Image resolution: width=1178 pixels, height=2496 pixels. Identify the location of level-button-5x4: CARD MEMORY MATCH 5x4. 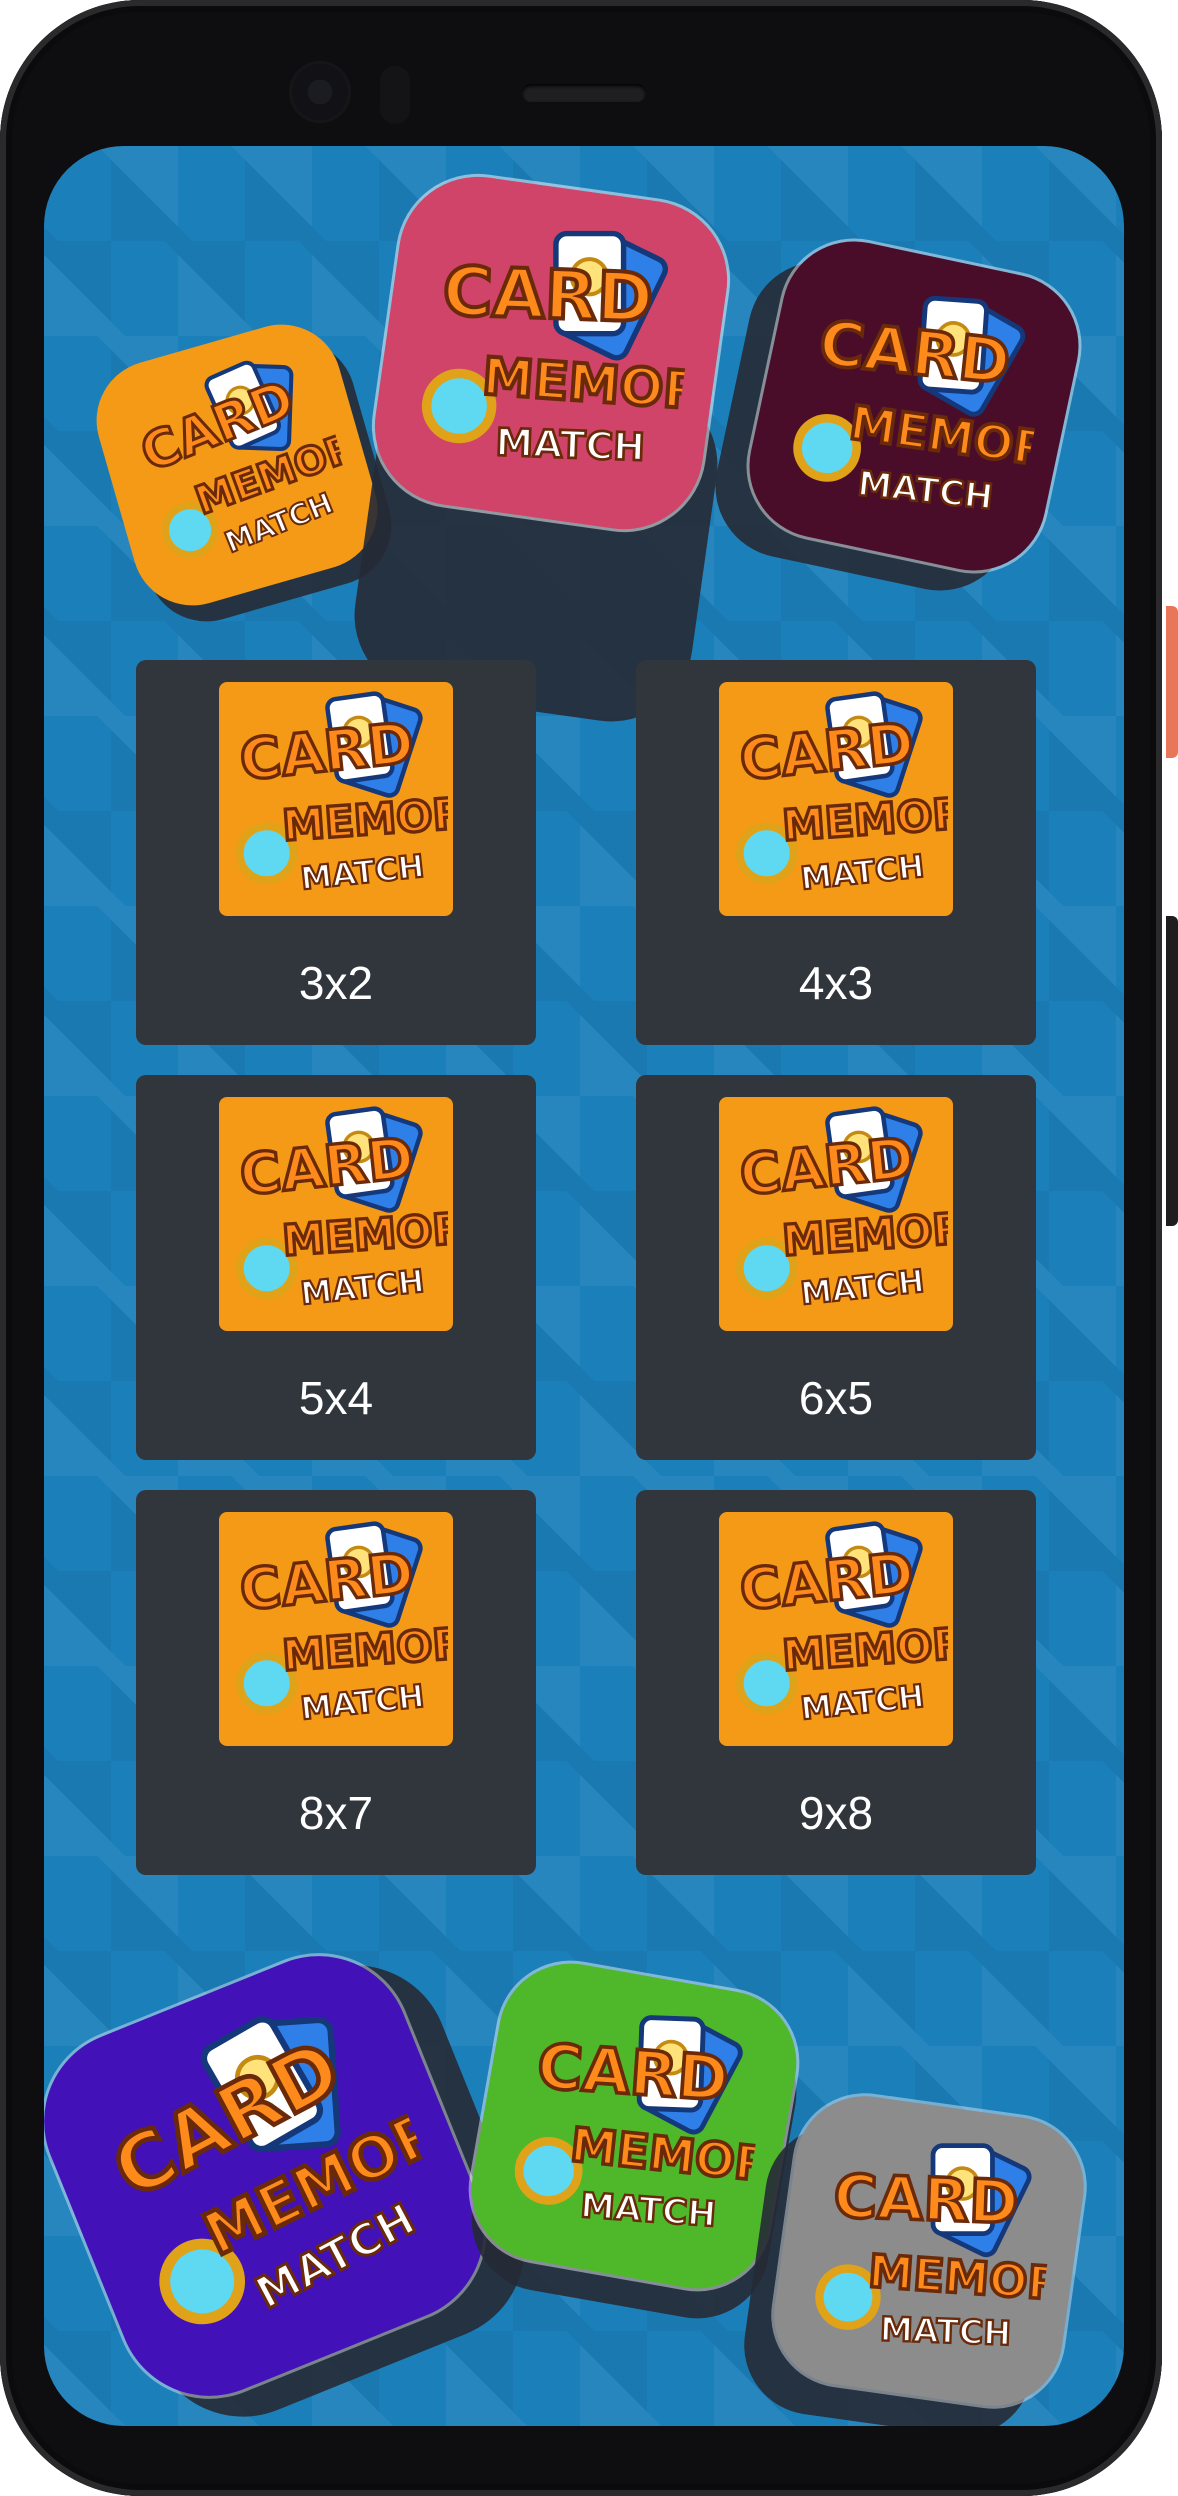
(336, 1267).